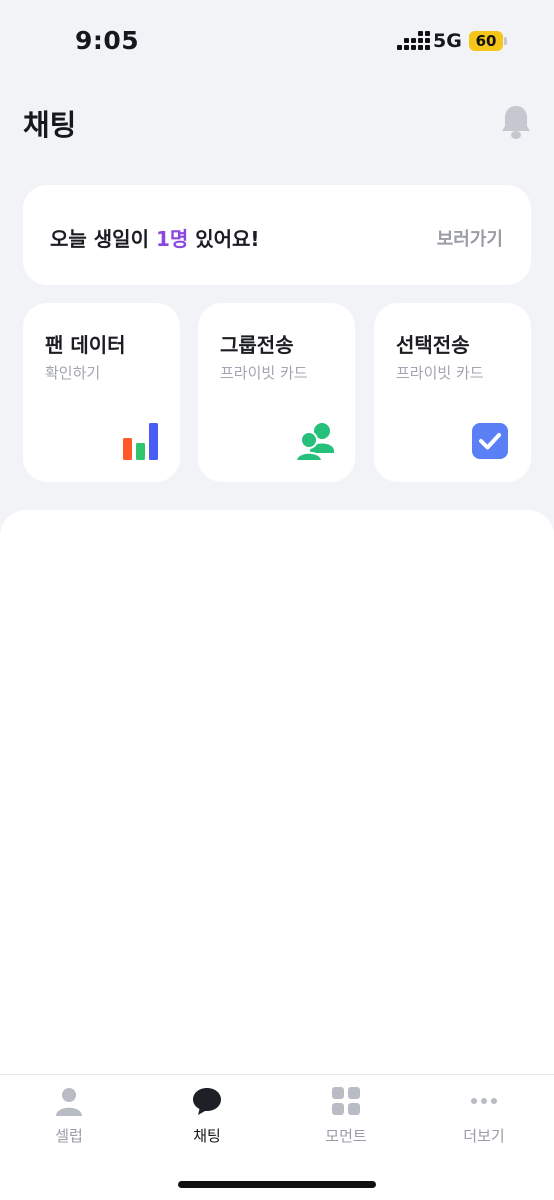 Image resolution: width=554 pixels, height=1200 pixels. I want to click on card-title: 그룹전송, so click(257, 345).